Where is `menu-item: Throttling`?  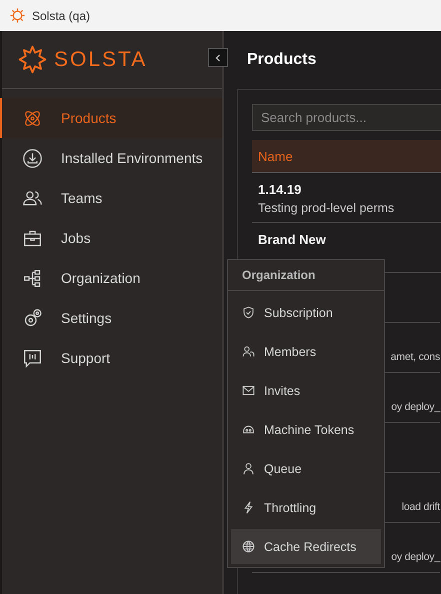
menu-item: Throttling is located at coordinates (306, 507).